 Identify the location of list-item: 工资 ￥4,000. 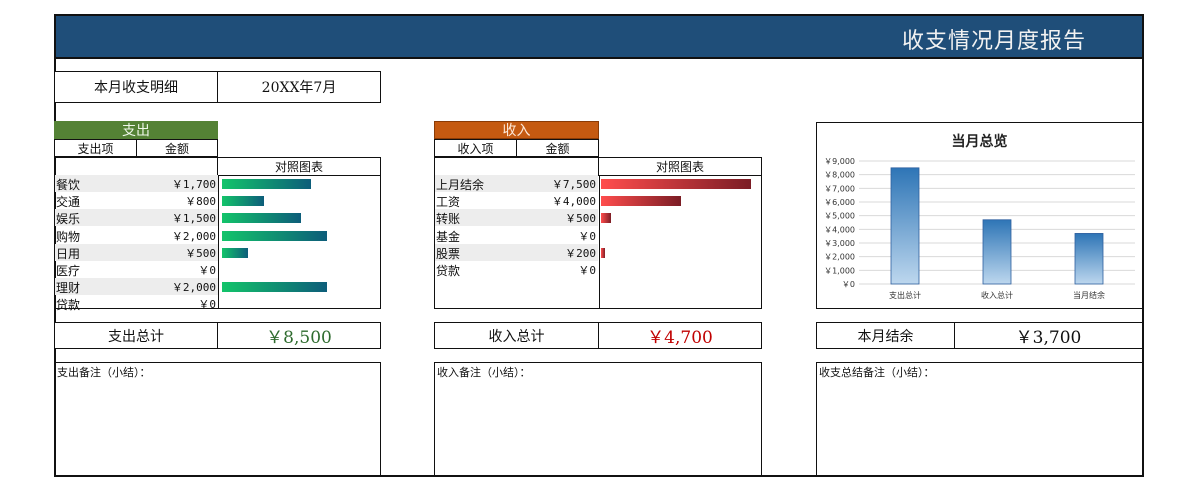
(516, 200).